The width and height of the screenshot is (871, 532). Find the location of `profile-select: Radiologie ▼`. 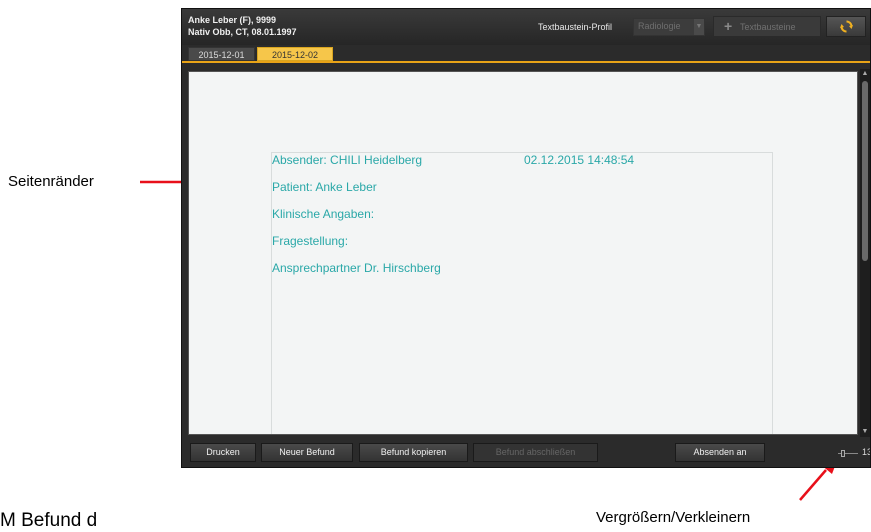

profile-select: Radiologie ▼ is located at coordinates (669, 27).